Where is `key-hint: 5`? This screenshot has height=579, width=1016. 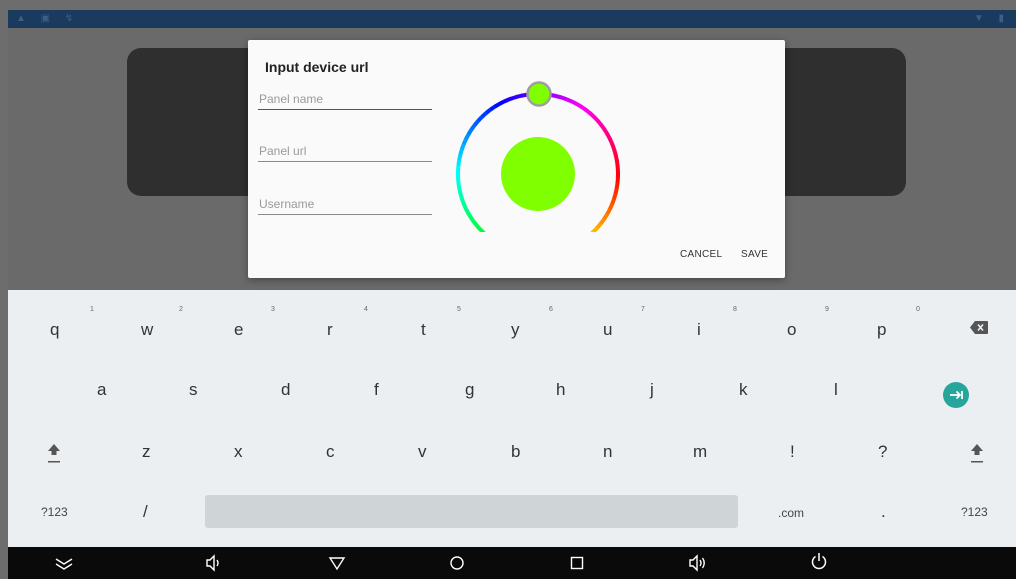
key-hint: 5 is located at coordinates (459, 309).